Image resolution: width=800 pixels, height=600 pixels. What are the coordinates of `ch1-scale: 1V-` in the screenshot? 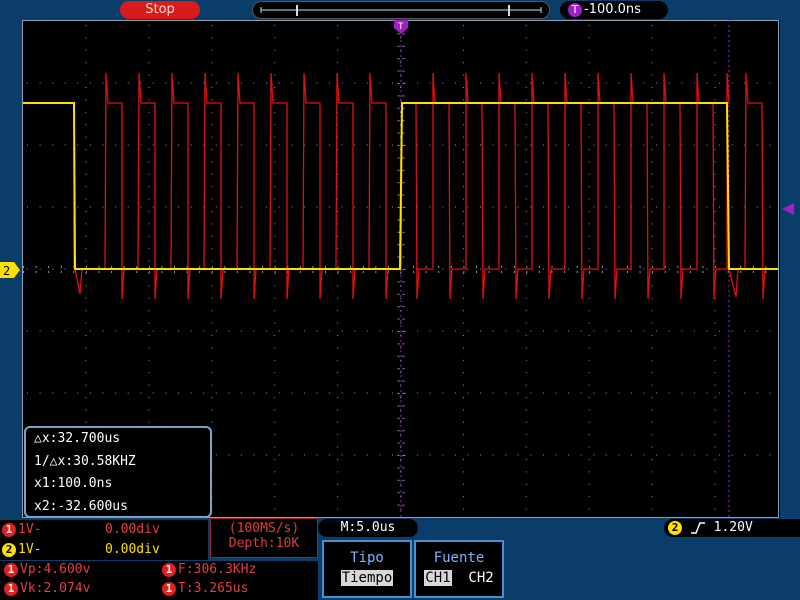 It's located at (30, 529).